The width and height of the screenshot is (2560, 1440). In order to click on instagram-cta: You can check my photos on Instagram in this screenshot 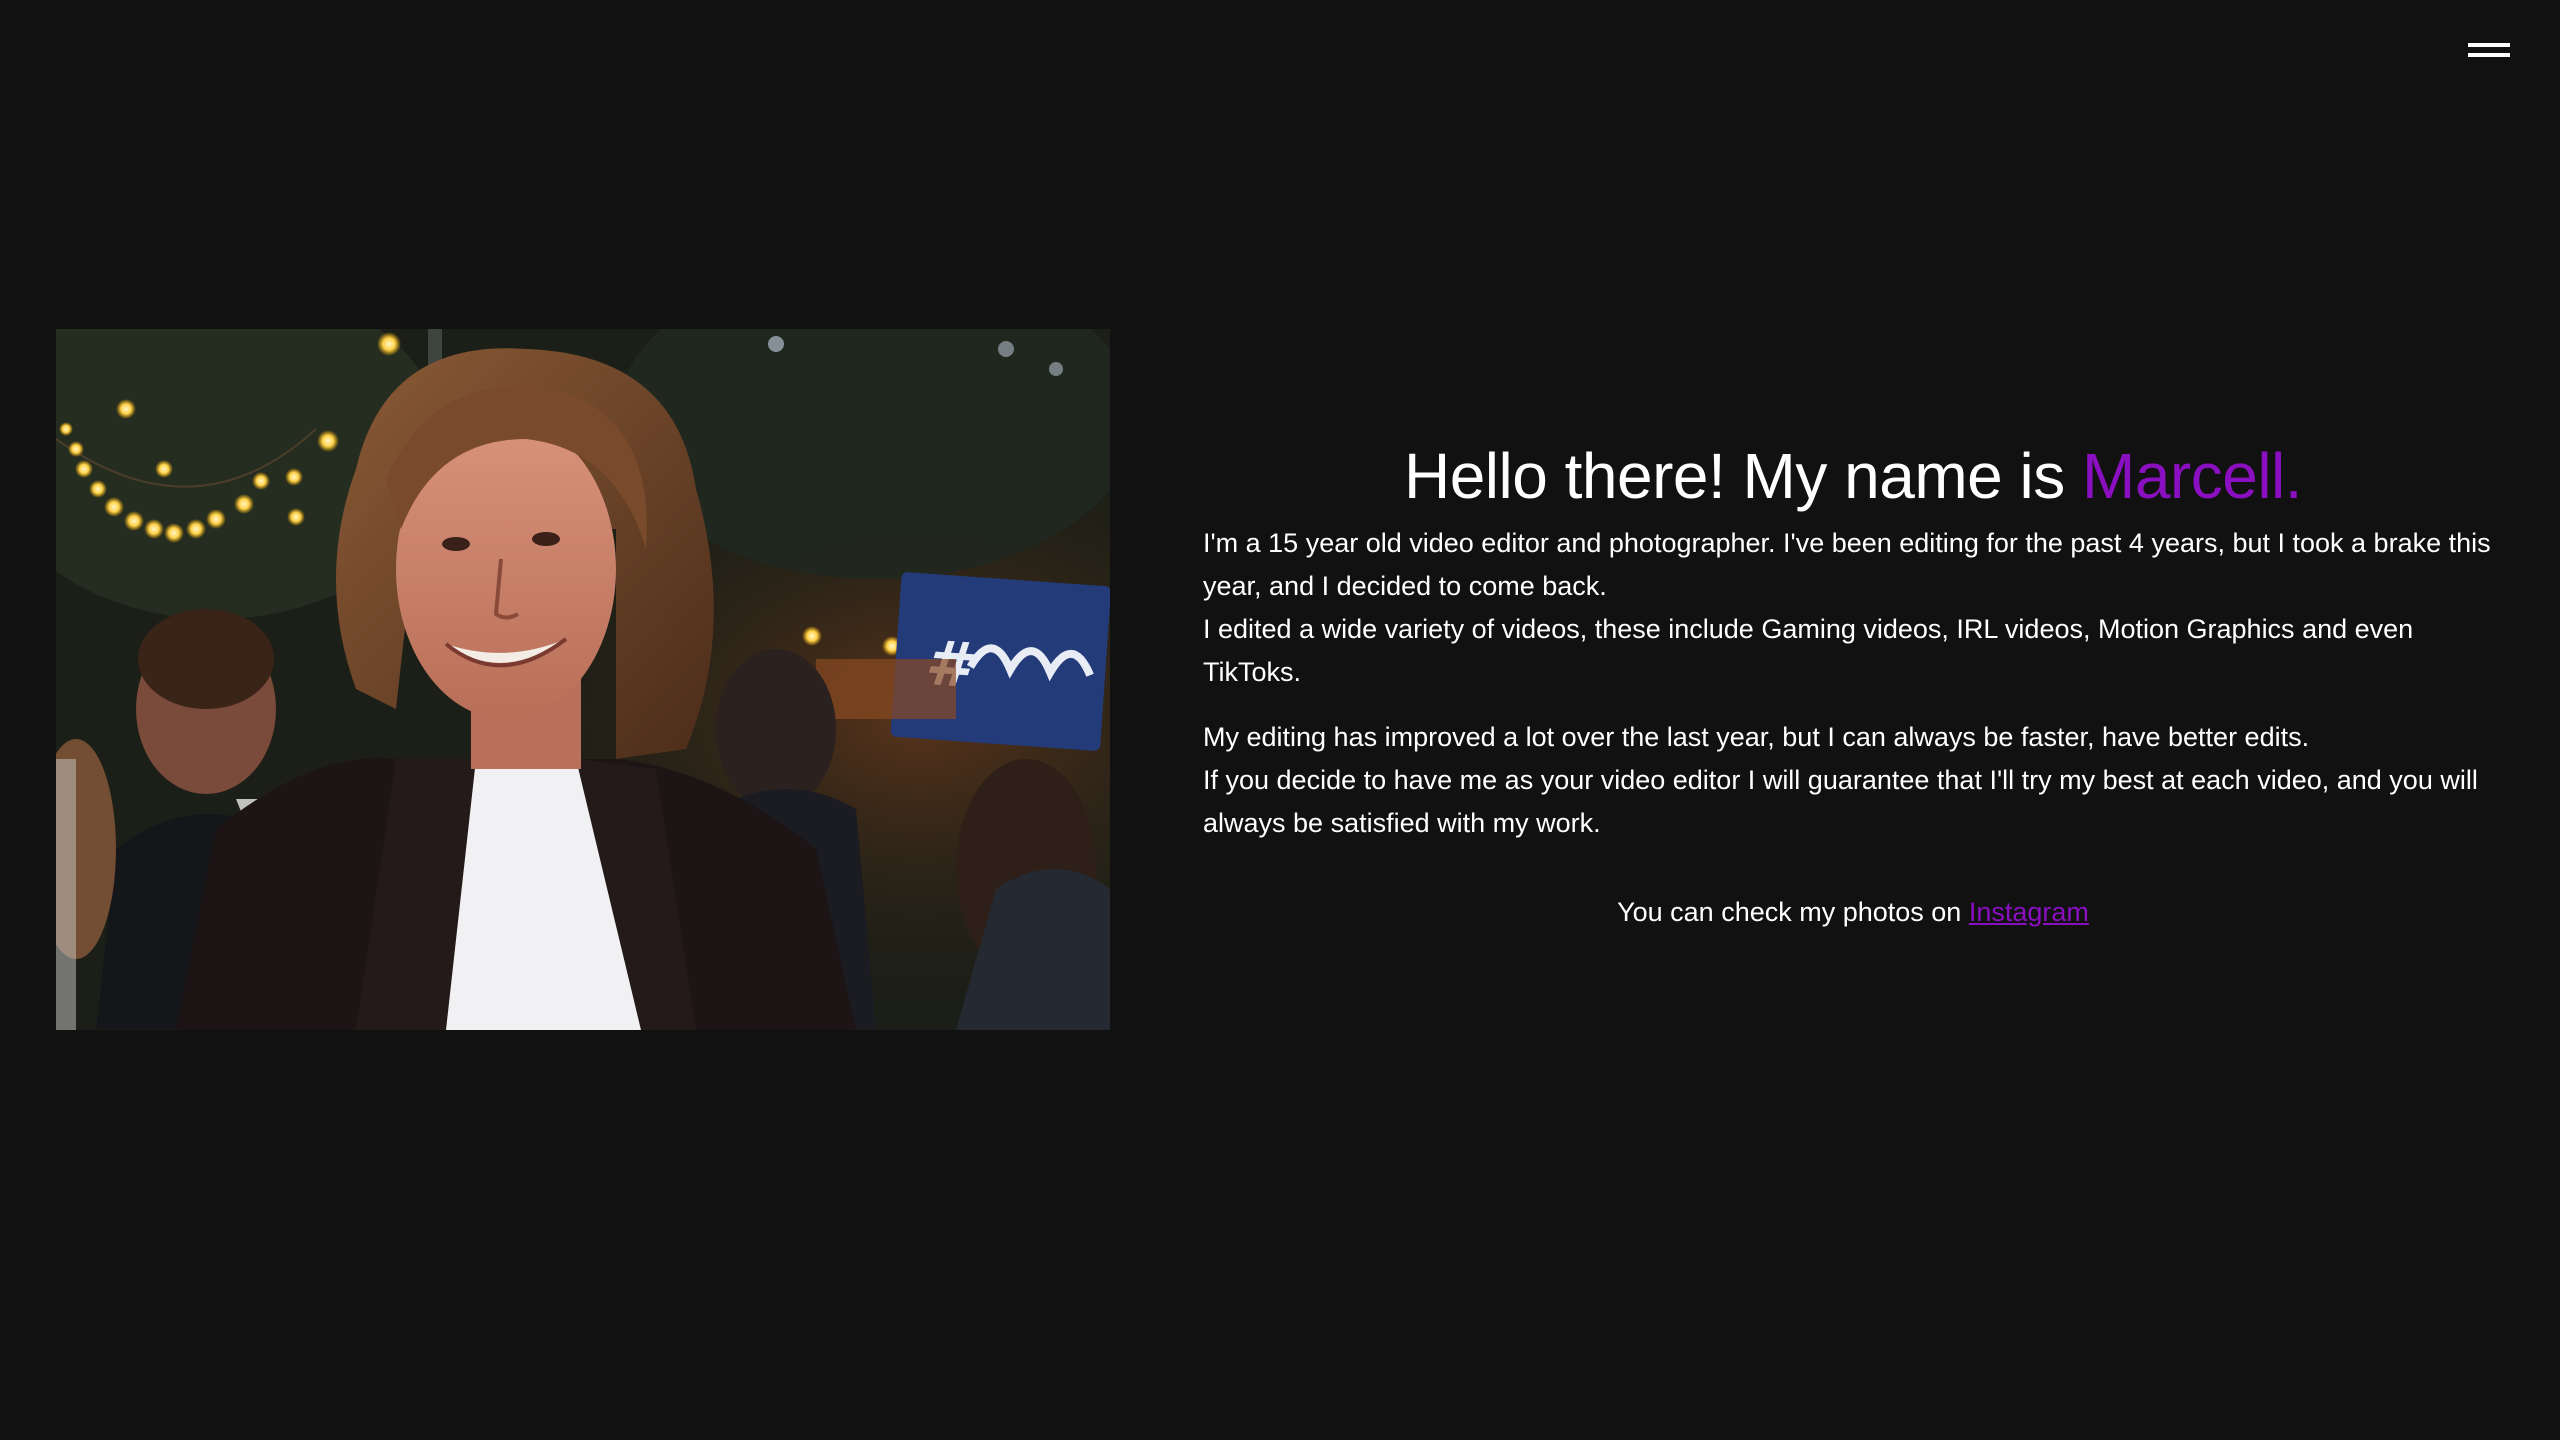, I will do `click(1853, 912)`.